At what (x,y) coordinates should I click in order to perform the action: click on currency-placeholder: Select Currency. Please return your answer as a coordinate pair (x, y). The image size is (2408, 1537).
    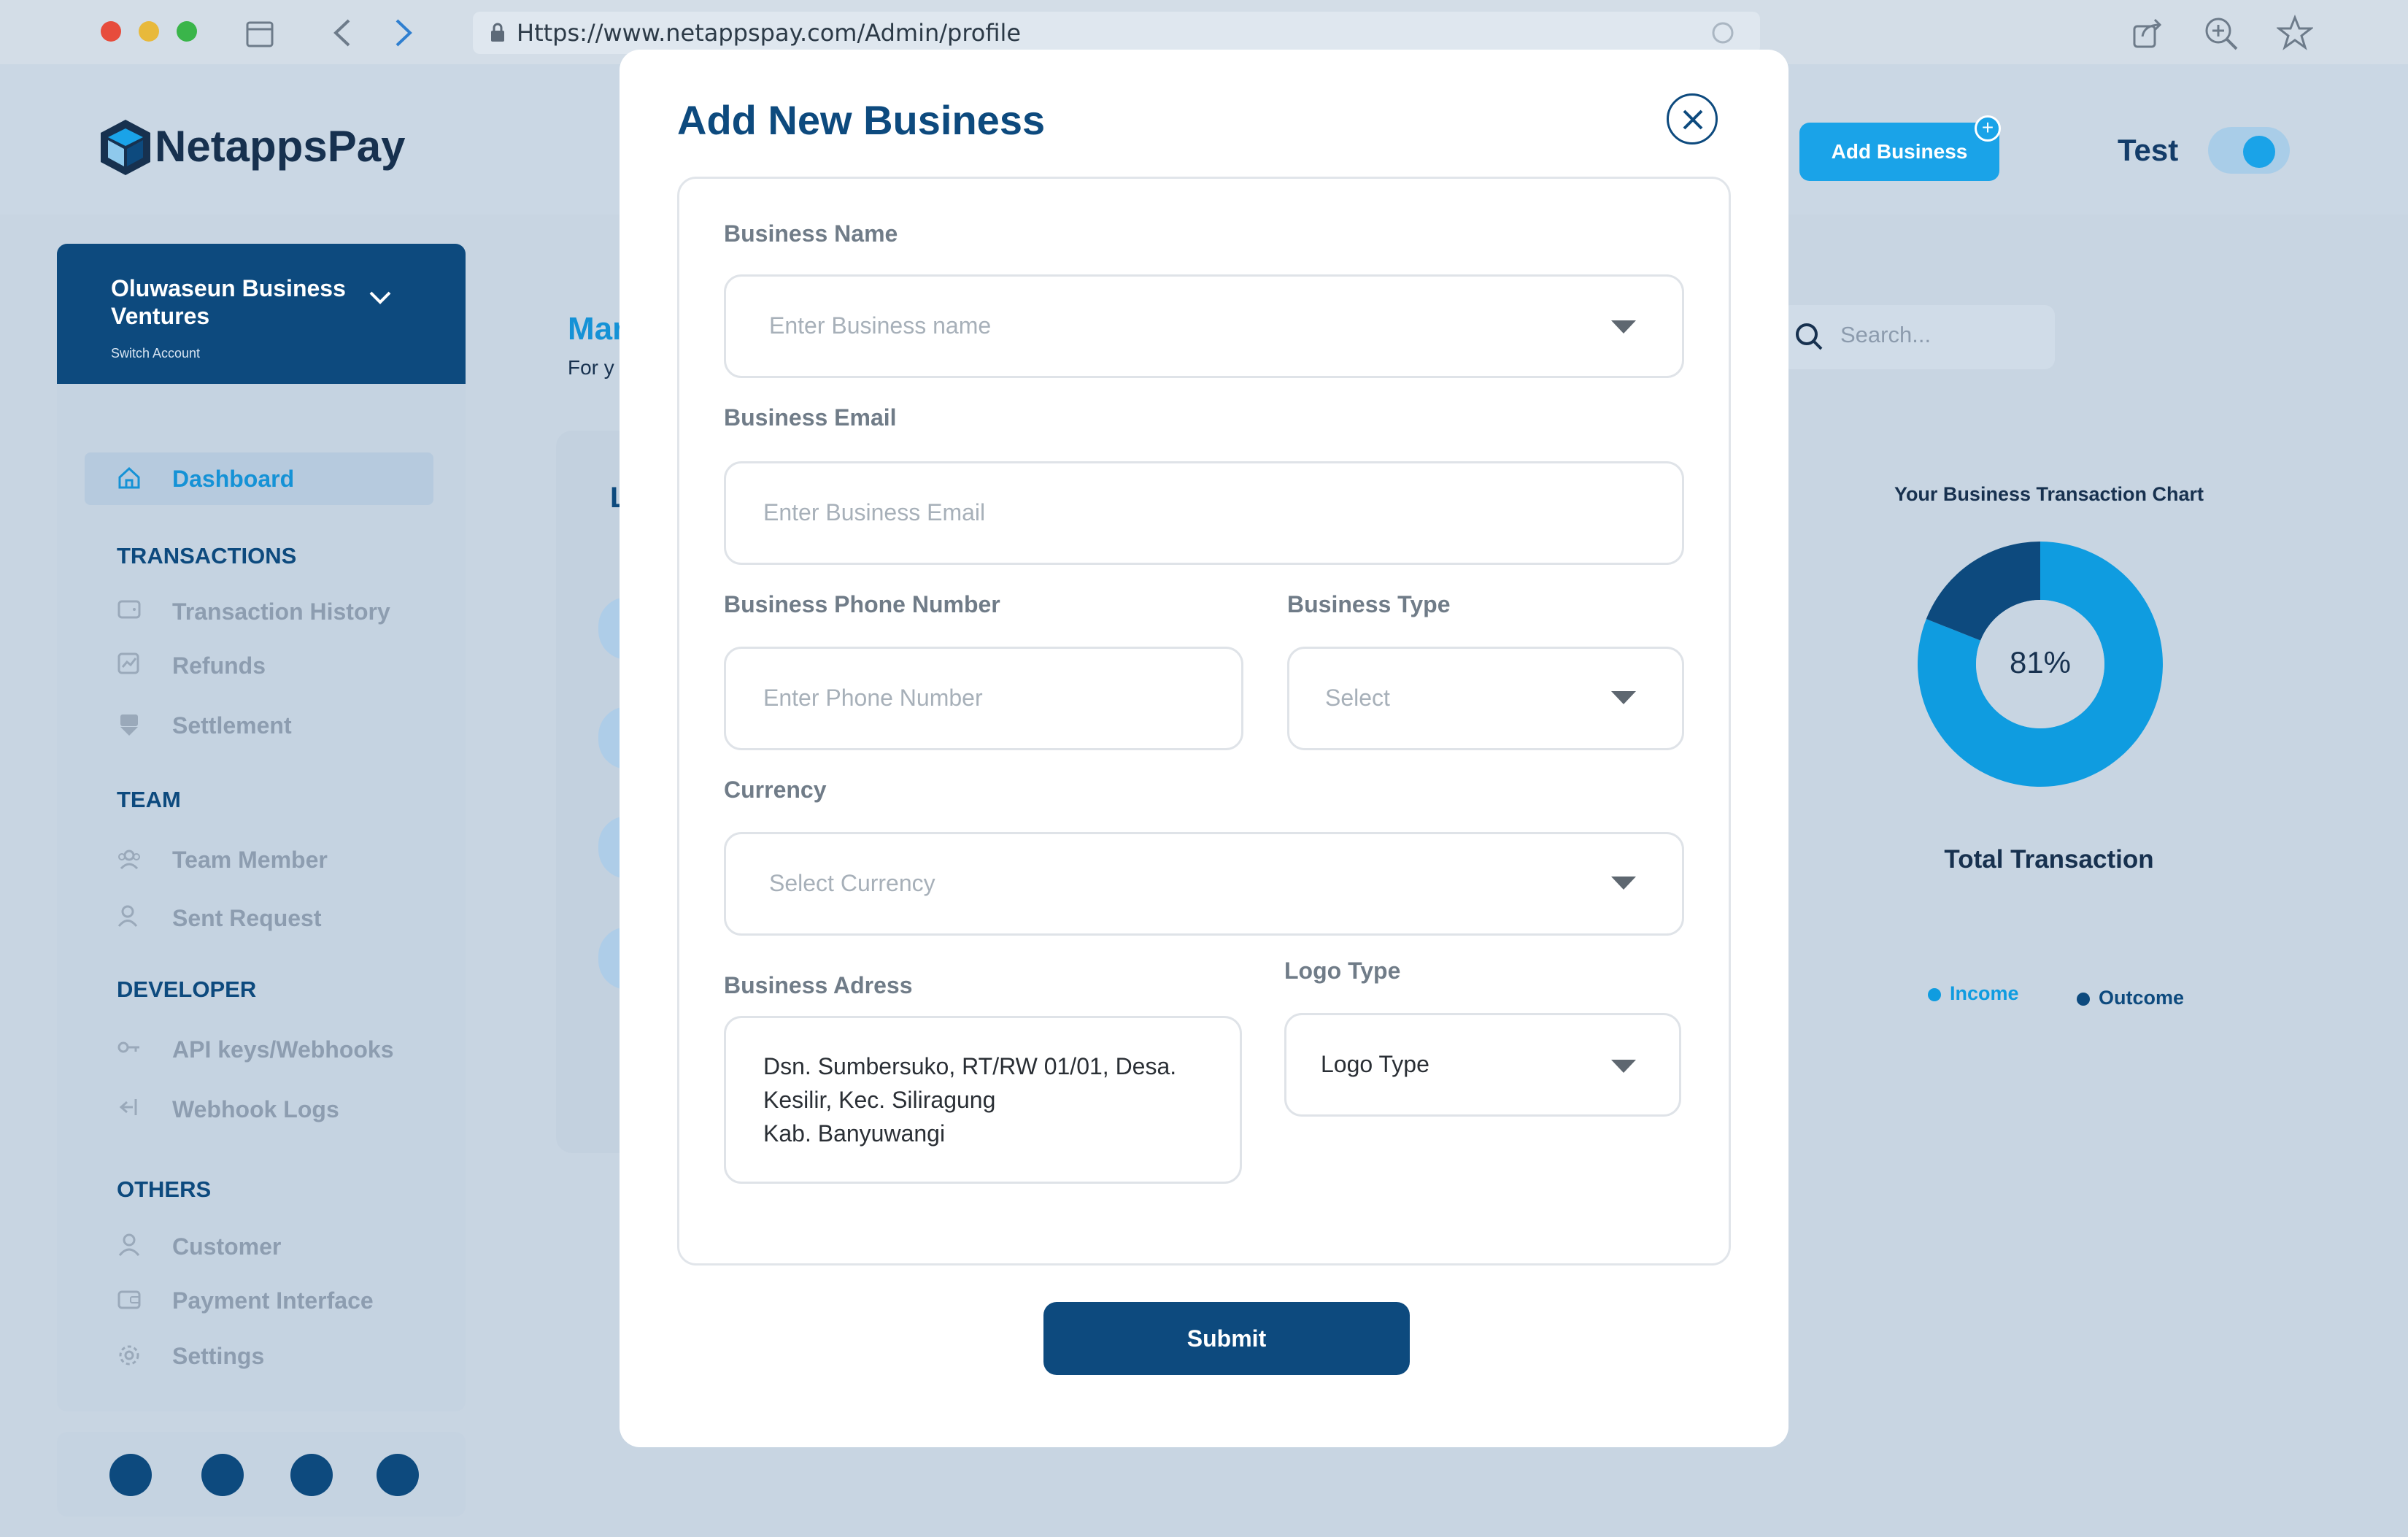
    Looking at the image, I should click on (852, 883).